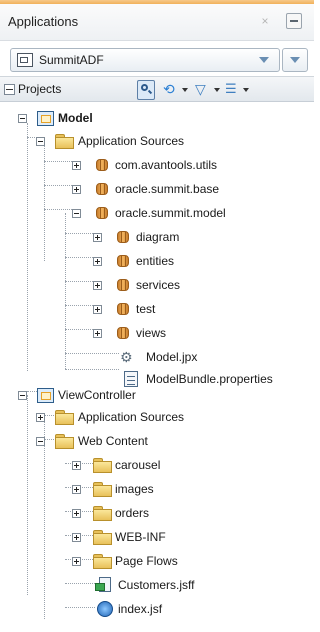 The image size is (320, 632). What do you see at coordinates (155, 261) in the screenshot?
I see `tree-node-label: entities` at bounding box center [155, 261].